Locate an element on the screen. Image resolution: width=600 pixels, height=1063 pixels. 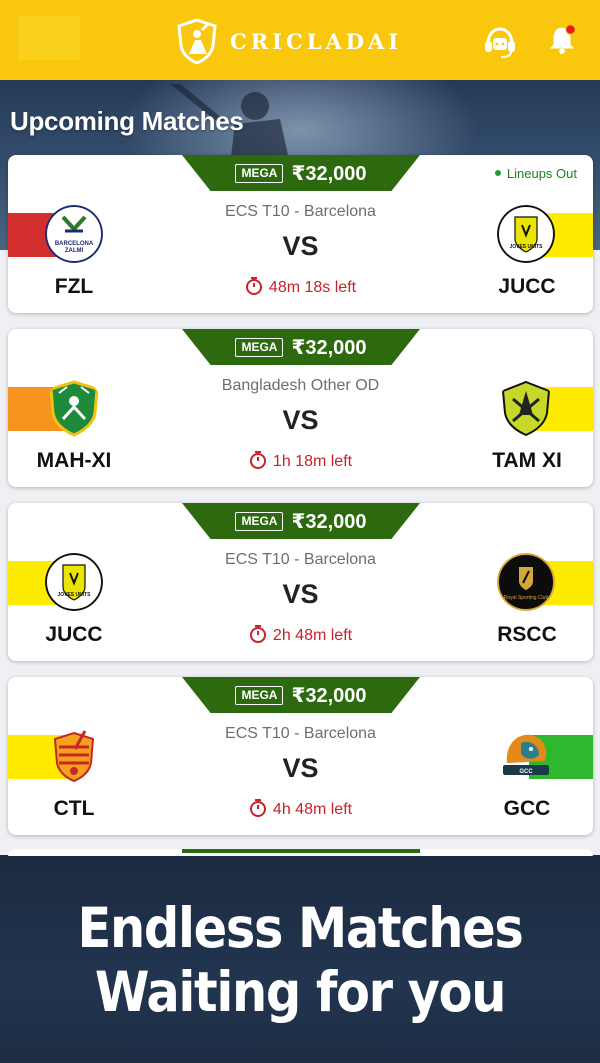
countdown-timer: 48m 18s left is located at coordinates (300, 287).